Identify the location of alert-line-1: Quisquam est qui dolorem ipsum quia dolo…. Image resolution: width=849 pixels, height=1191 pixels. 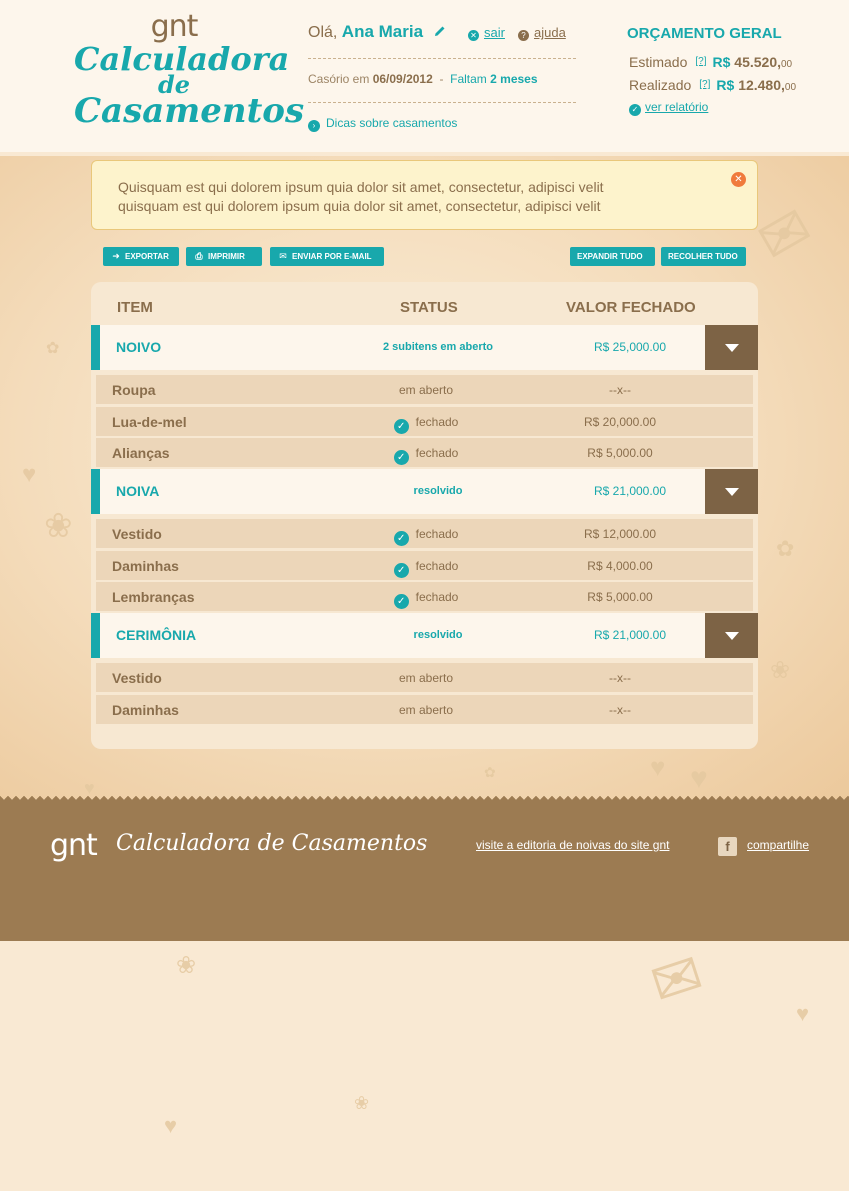
(361, 187).